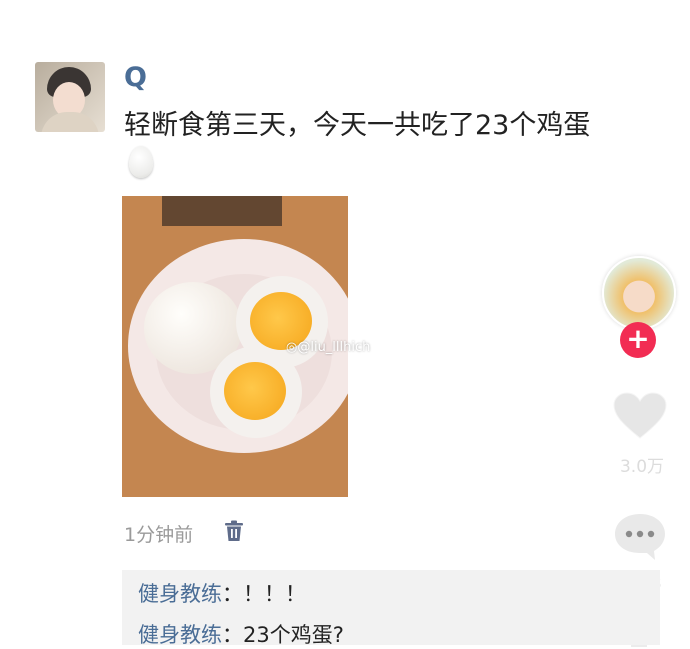 This screenshot has height=649, width=690. I want to click on image-watermark: ◎@liu_lllhich, so click(328, 347).